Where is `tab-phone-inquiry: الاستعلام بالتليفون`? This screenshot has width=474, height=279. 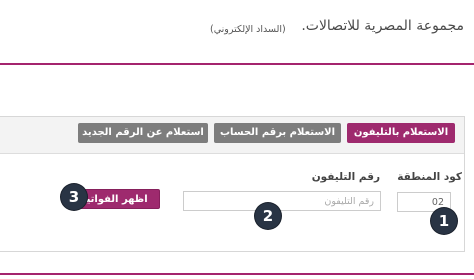
tab-phone-inquiry: الاستعلام بالتليفون is located at coordinates (401, 133).